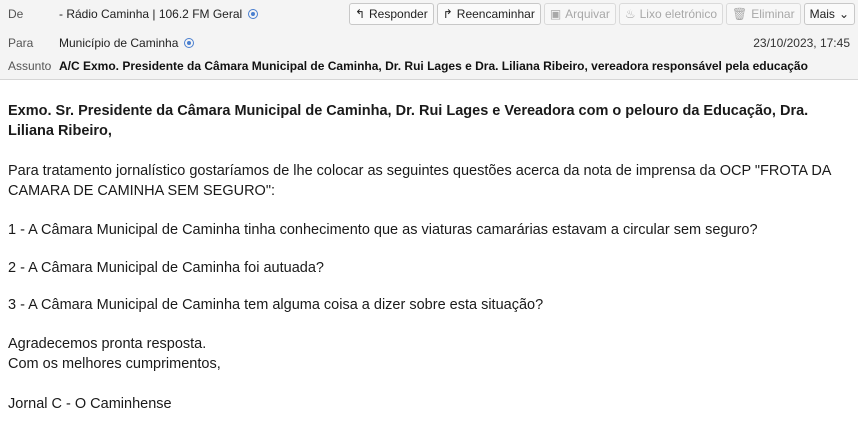  I want to click on from-label: De, so click(16, 14).